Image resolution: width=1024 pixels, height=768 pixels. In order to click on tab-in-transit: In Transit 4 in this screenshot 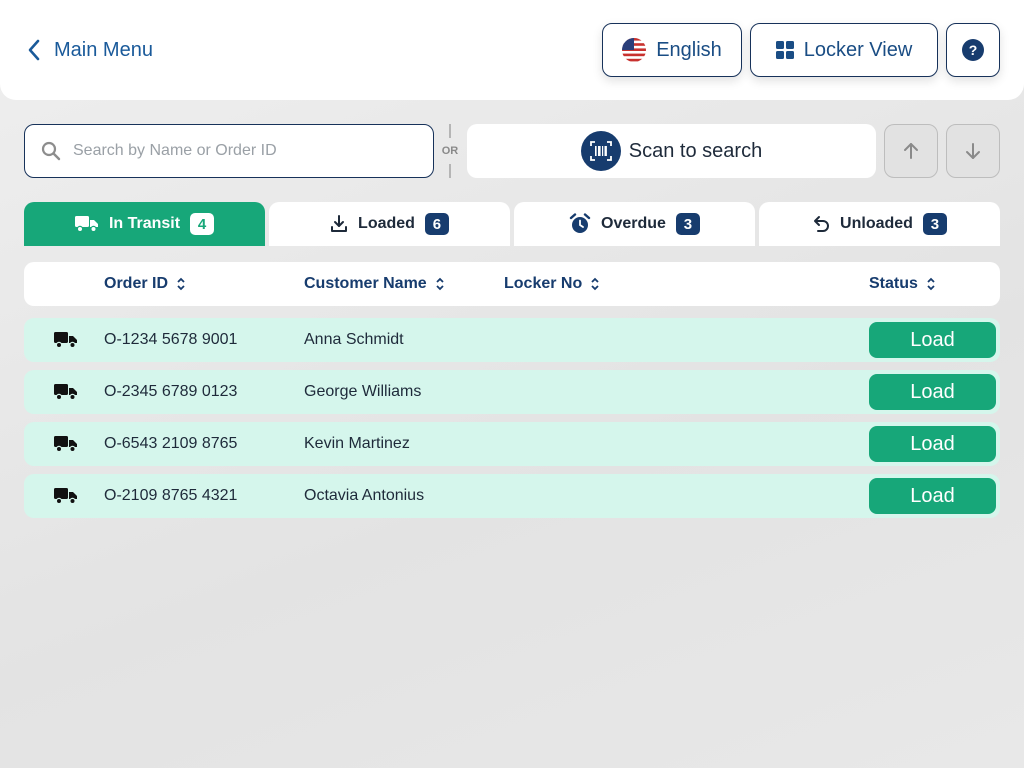, I will do `click(144, 224)`.